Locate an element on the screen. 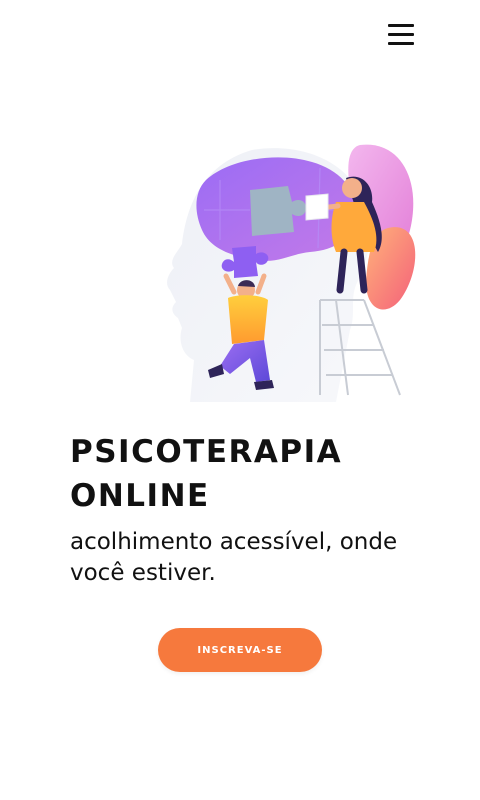  page-title: PSICOTERAPIA ONLINE is located at coordinates (240, 474).